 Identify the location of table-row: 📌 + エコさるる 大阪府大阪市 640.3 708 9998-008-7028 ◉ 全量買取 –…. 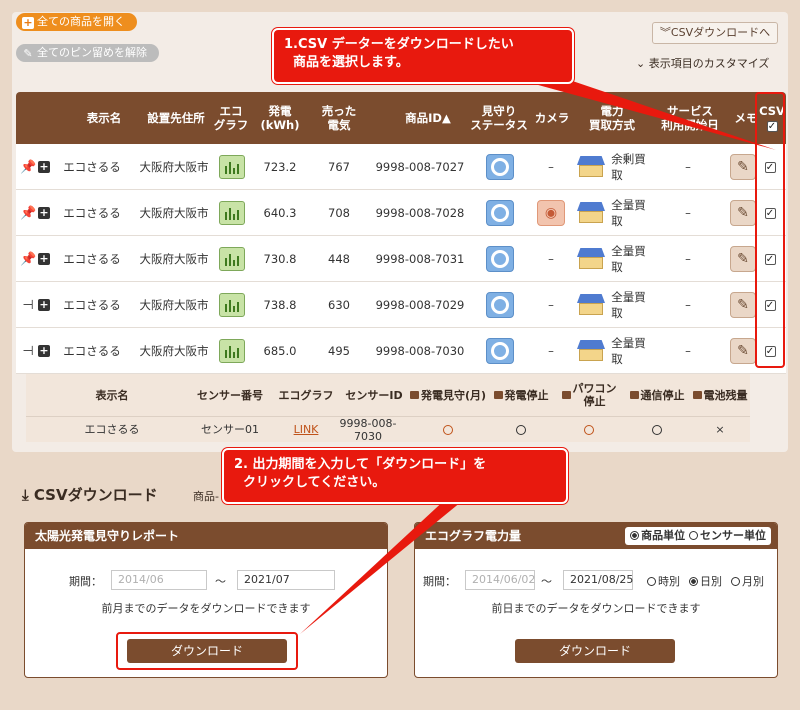
(401, 213).